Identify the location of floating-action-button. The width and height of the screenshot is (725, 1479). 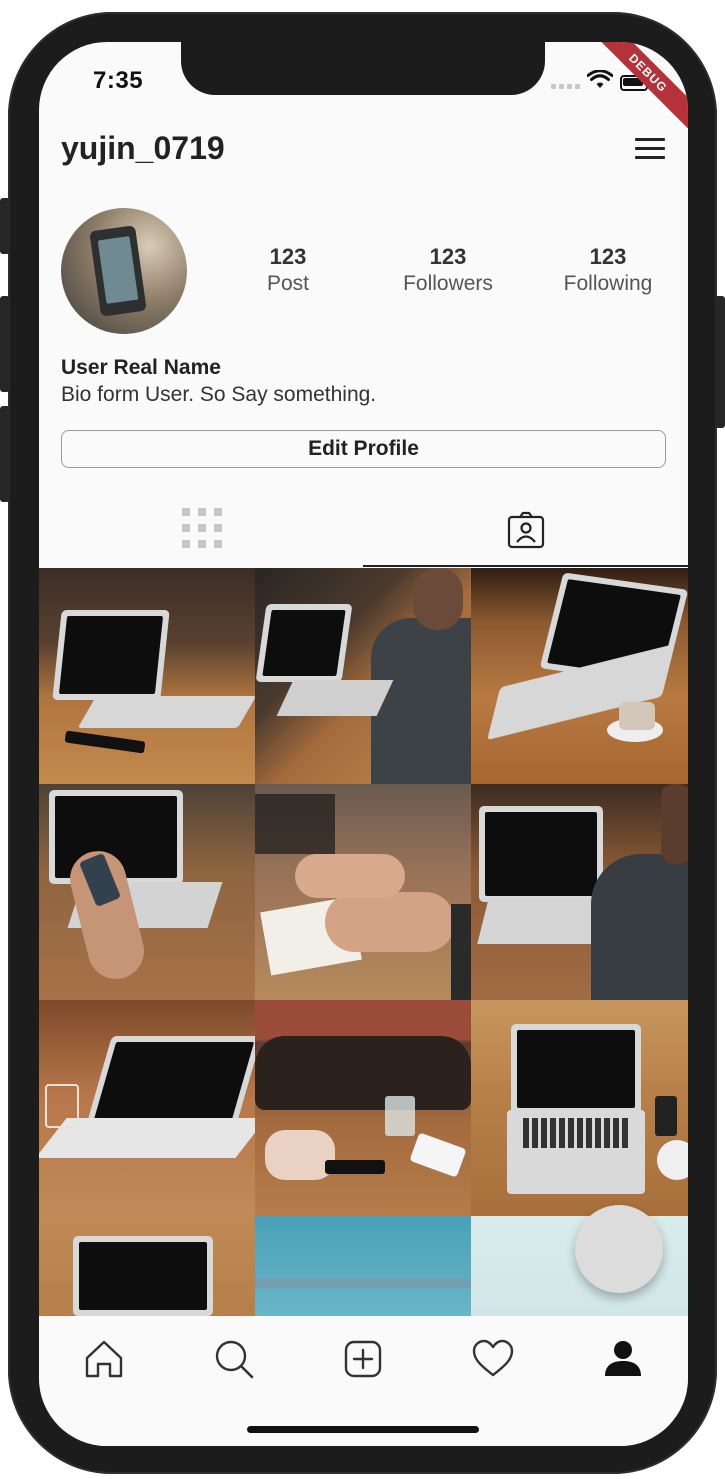
(619, 1249).